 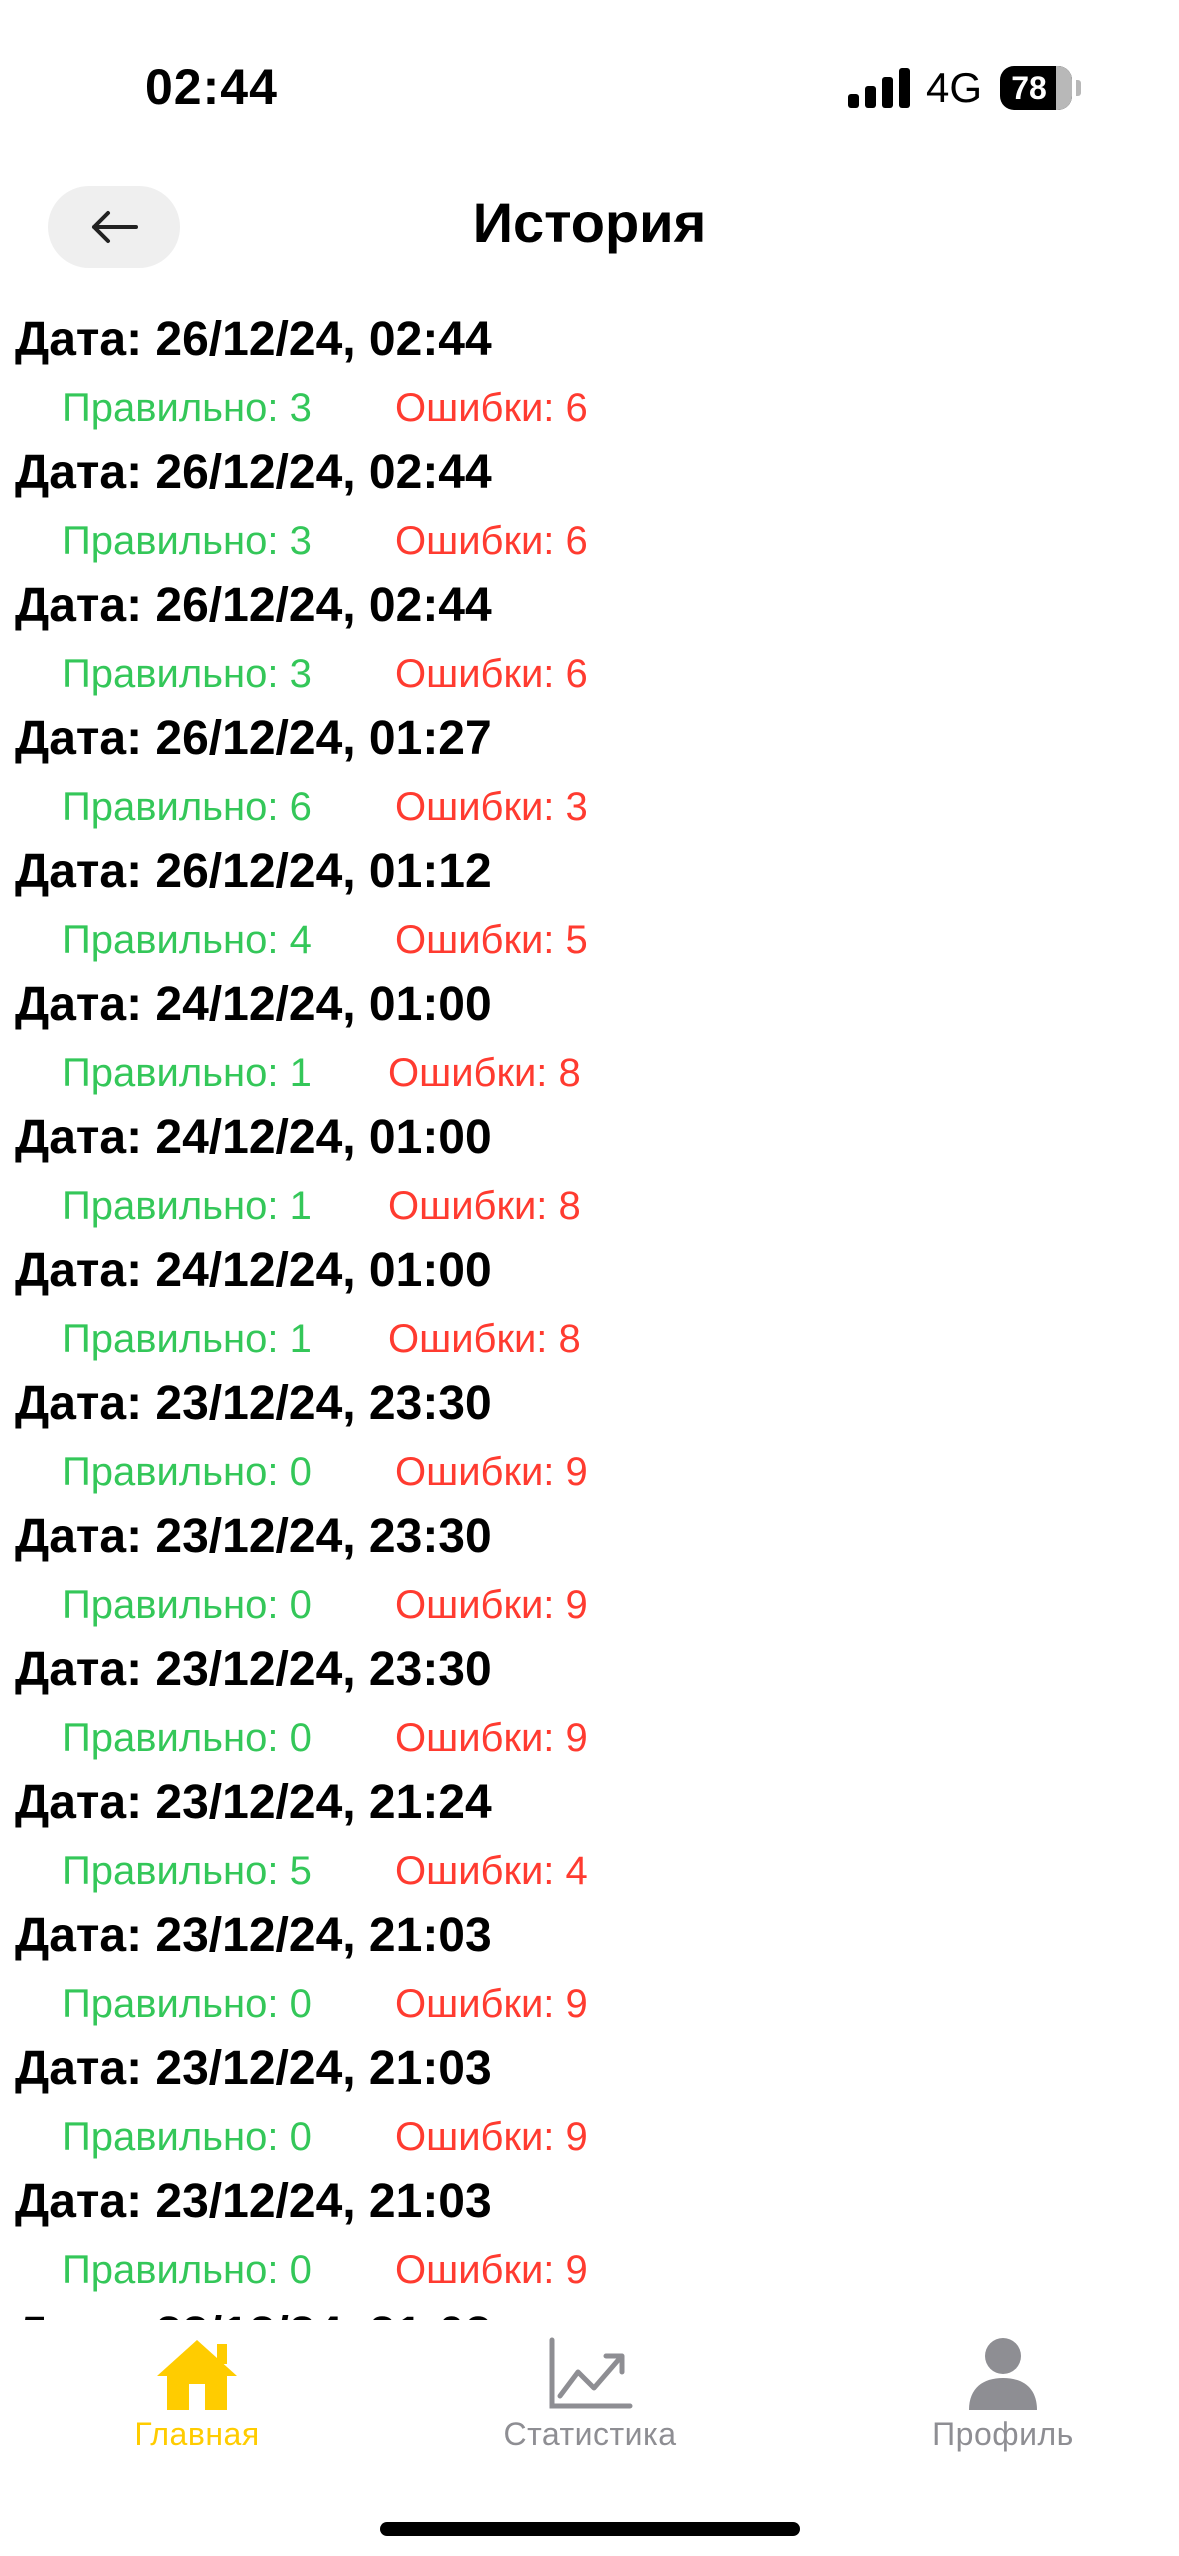 What do you see at coordinates (253, 871) in the screenshot?
I see `entry-date: Дата: 26/12/24, 01:12` at bounding box center [253, 871].